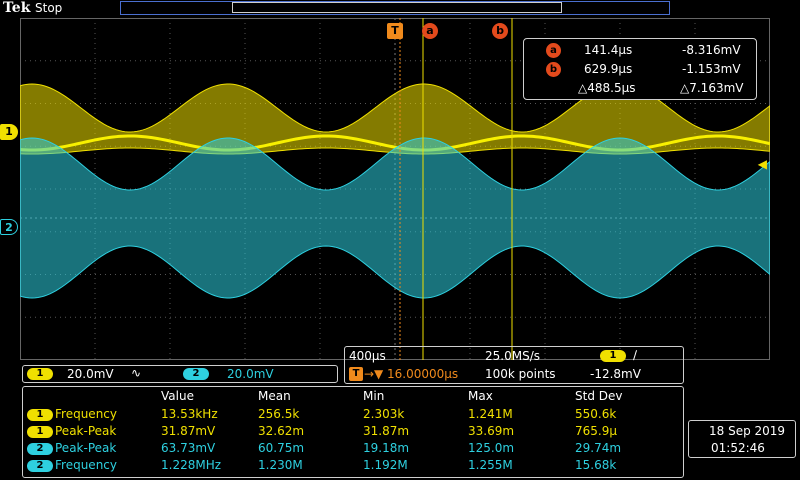 The image size is (800, 480). I want to click on measurement-header-min: Min, so click(374, 396).